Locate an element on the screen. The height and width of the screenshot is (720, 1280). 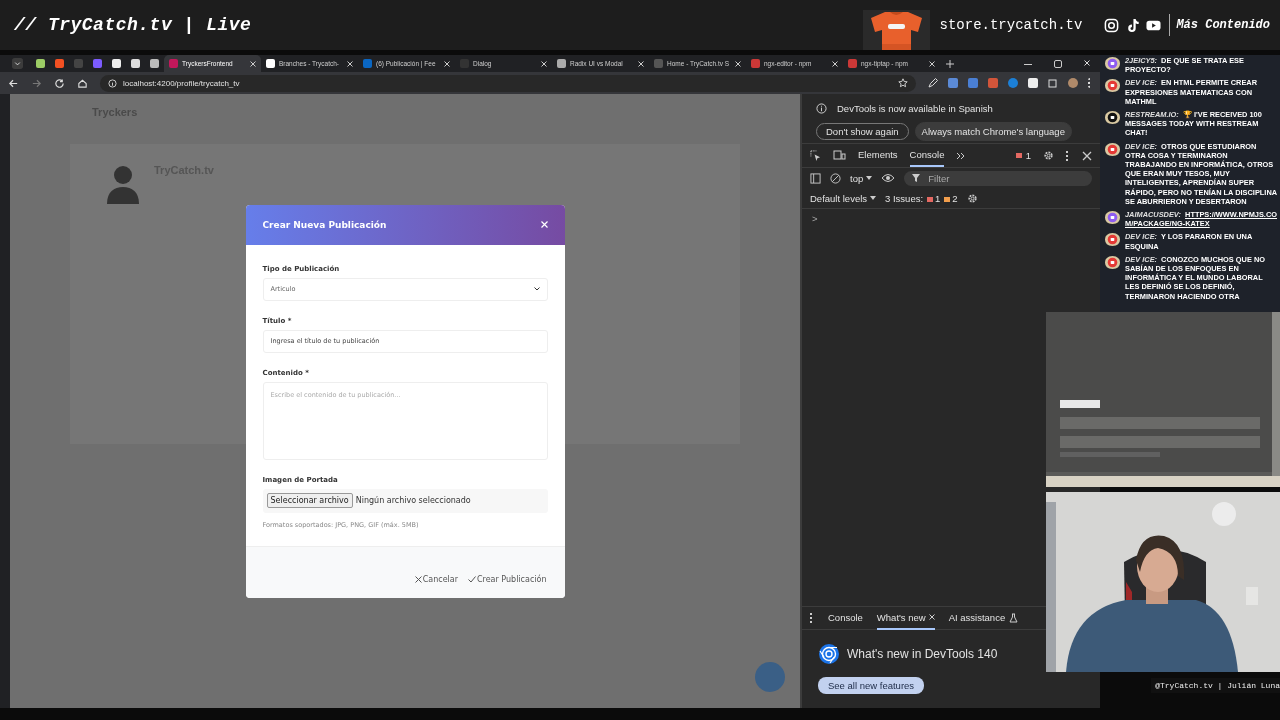
log-levels-select: Default levels is located at coordinates (843, 198).